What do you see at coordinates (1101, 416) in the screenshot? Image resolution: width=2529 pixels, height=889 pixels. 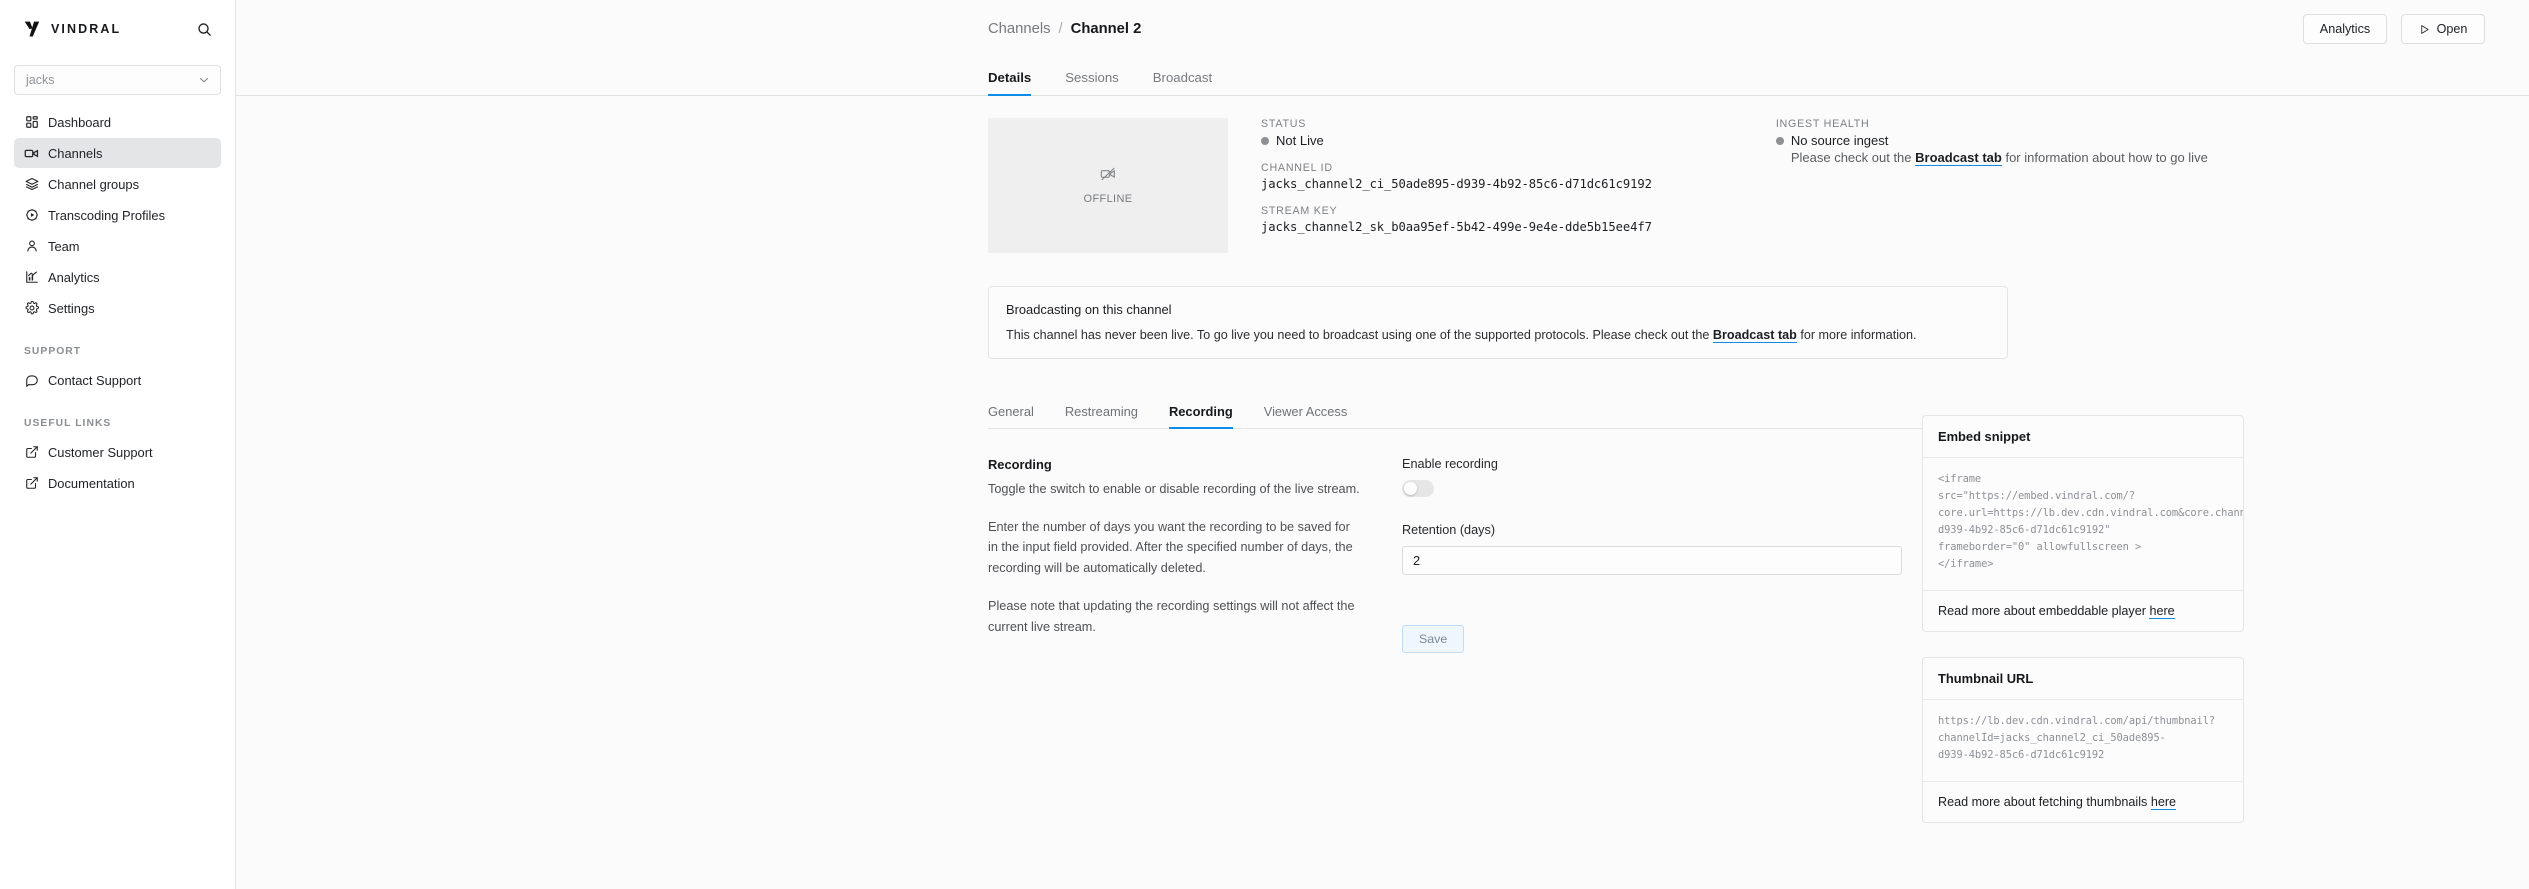 I see `subtab-restreaming: Restreaming` at bounding box center [1101, 416].